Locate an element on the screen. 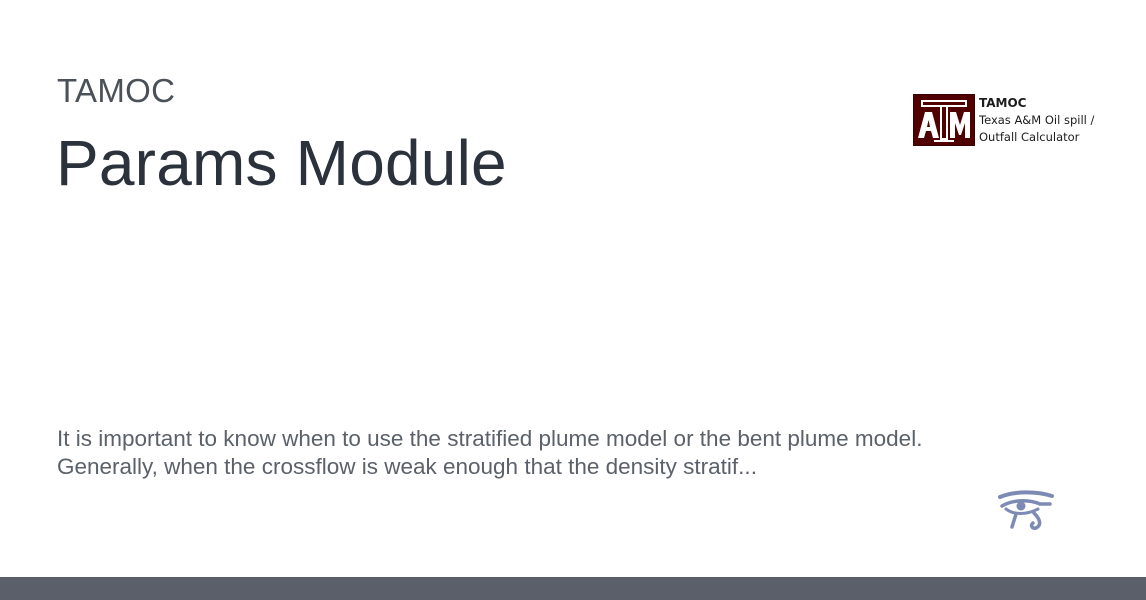 The image size is (1146, 600). atm-monogram-icon is located at coordinates (944, 121).